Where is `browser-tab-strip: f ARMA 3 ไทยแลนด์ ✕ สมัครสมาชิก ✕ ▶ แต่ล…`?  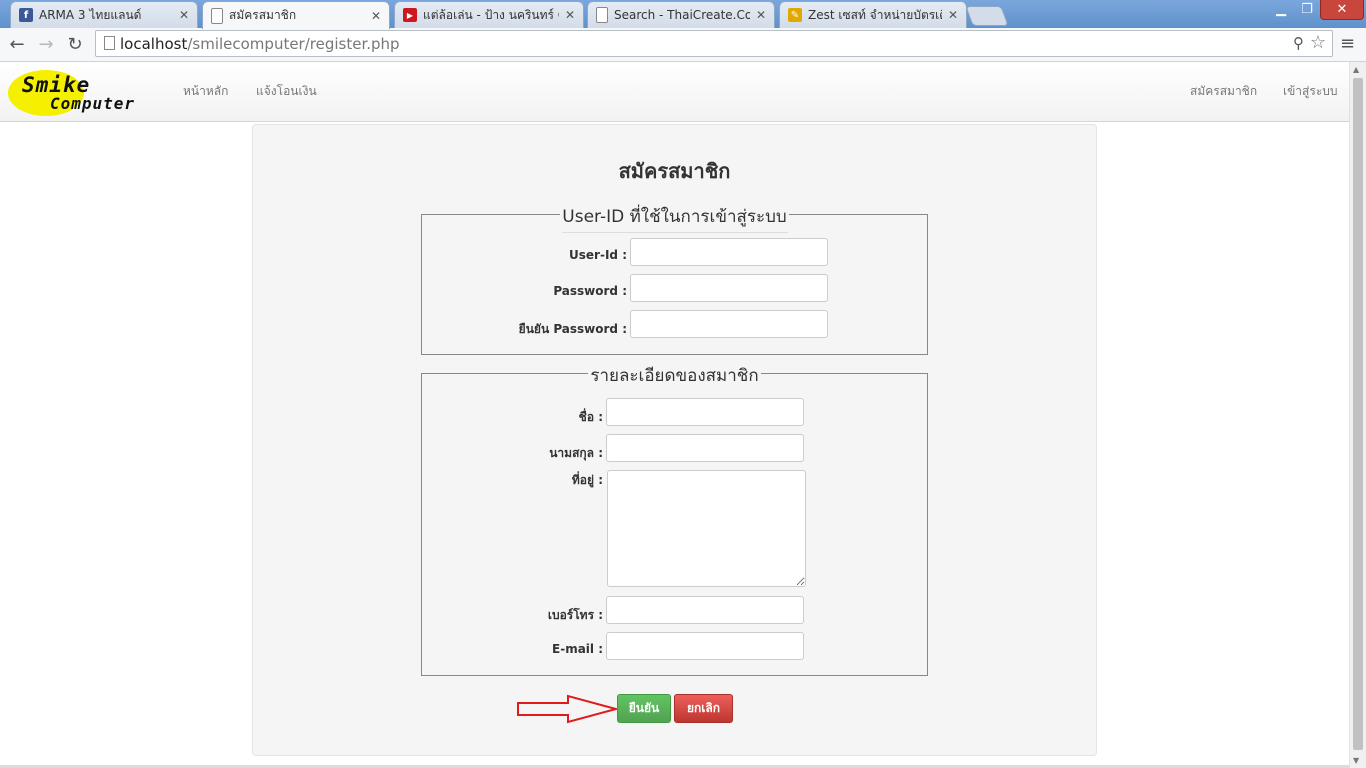 browser-tab-strip: f ARMA 3 ไทยแลนด์ ✕ สมัครสมาชิก ✕ ▶ แต่ล… is located at coordinates (683, 14).